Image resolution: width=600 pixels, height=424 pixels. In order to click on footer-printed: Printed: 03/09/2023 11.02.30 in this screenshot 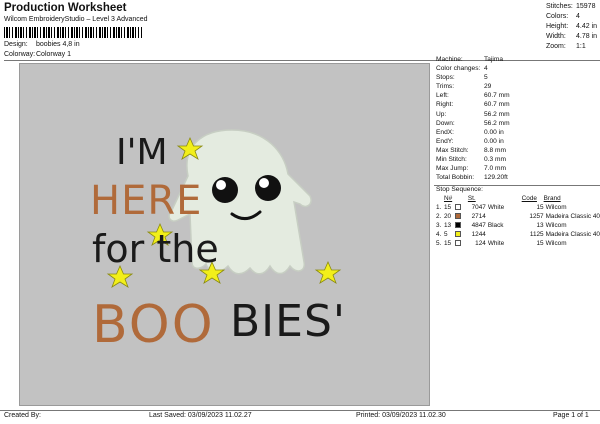, I will do `click(401, 415)`.